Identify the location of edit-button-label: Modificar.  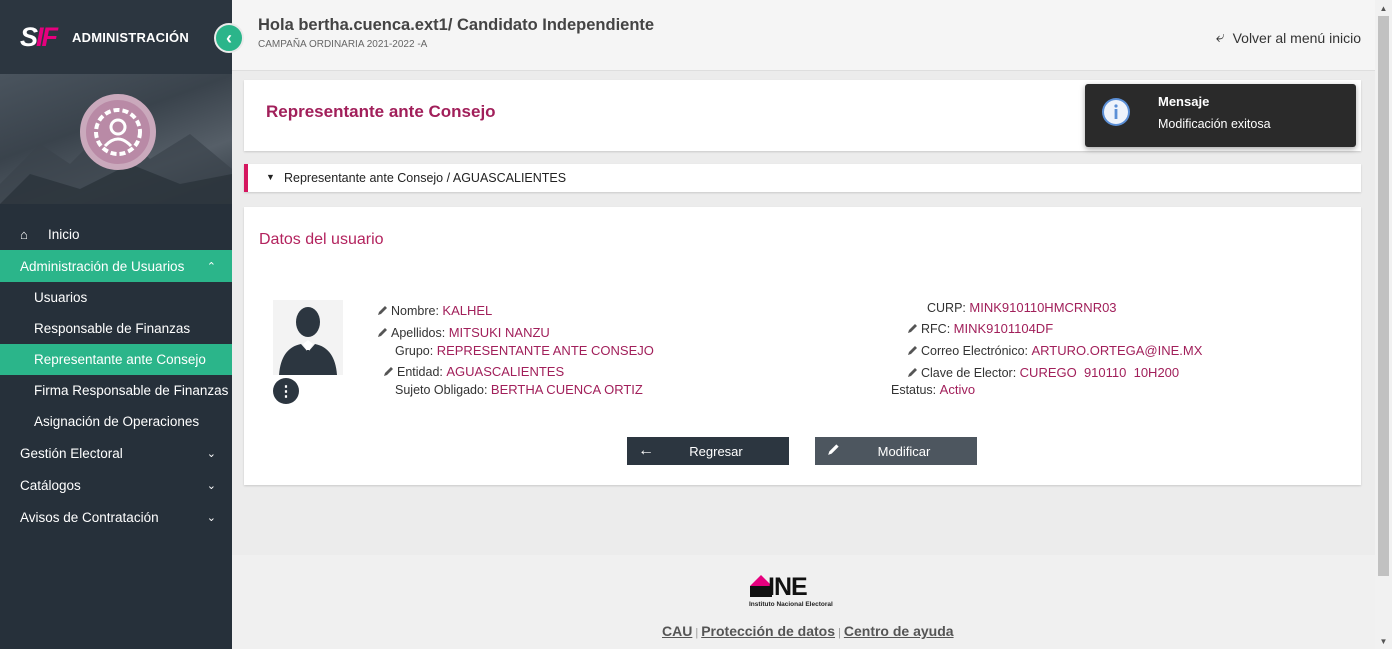
(904, 451).